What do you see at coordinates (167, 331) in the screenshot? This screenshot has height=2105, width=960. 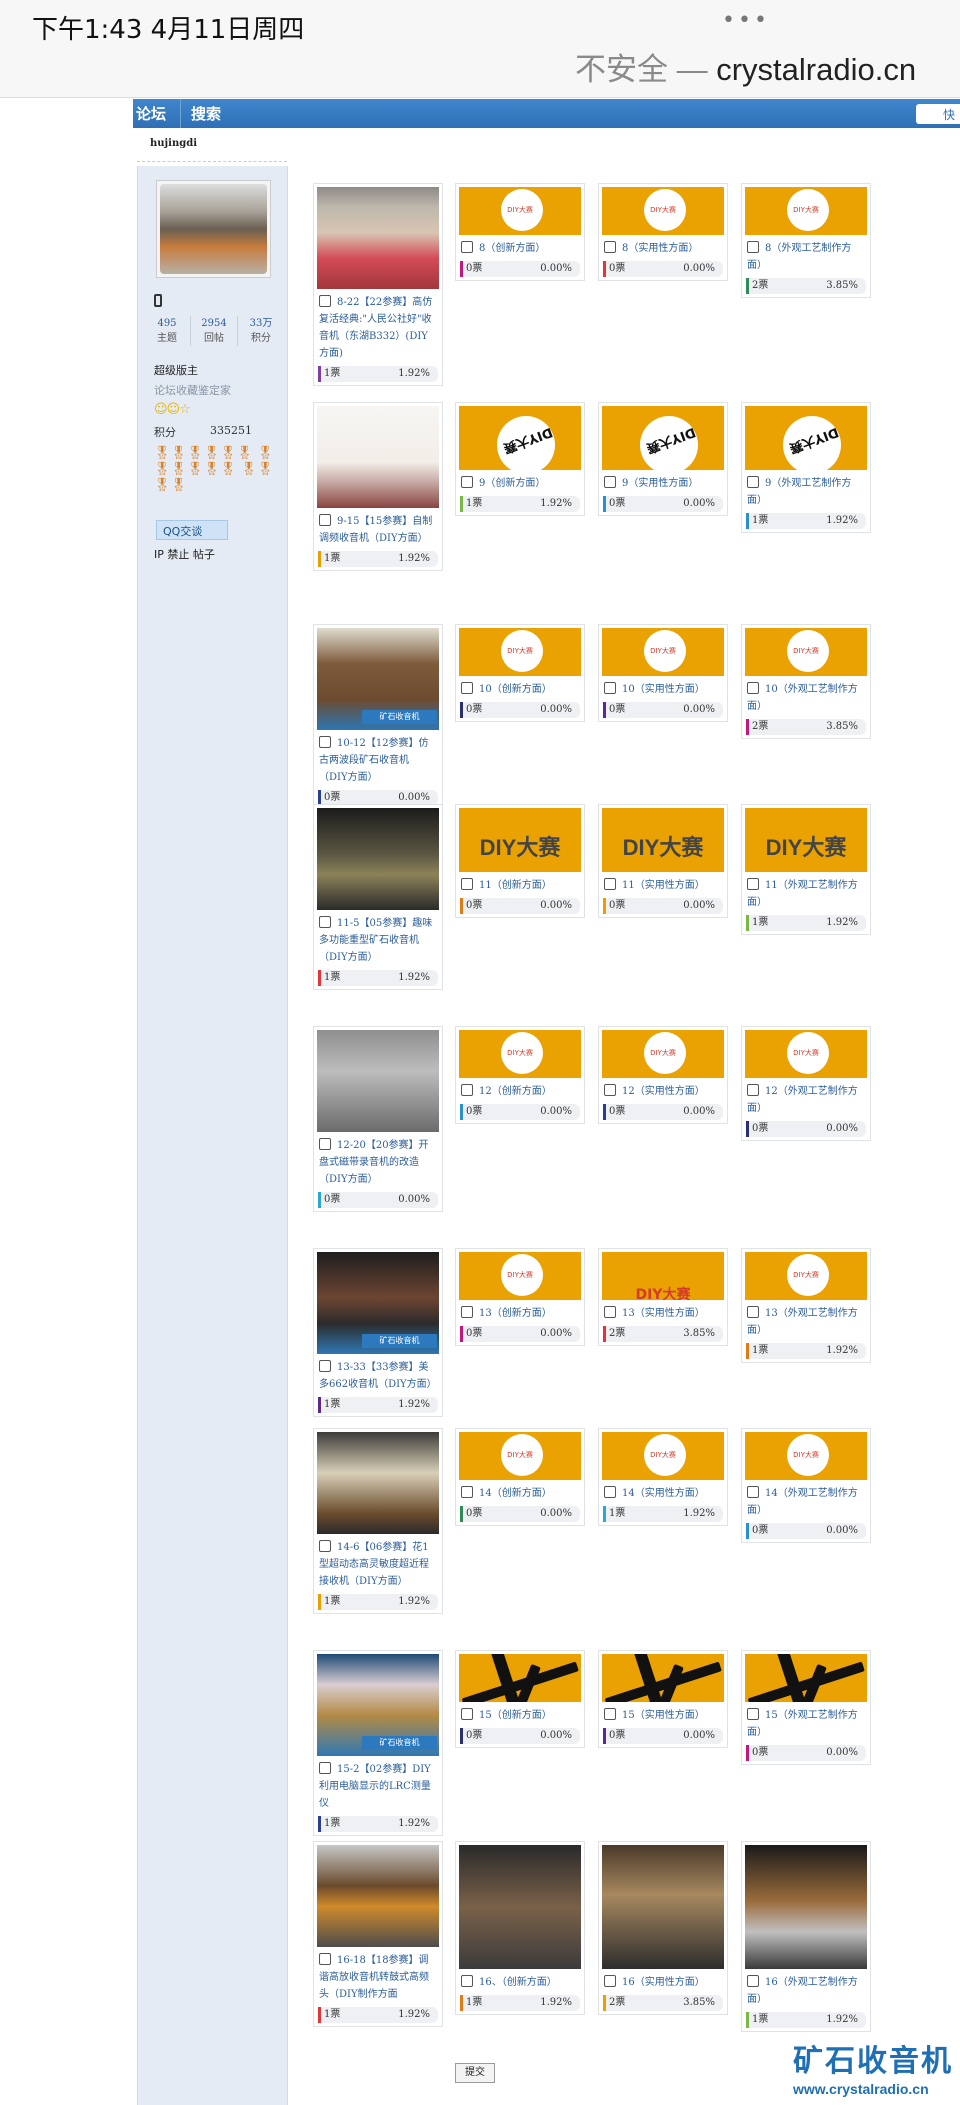 I see `stat-threads: 495 主题` at bounding box center [167, 331].